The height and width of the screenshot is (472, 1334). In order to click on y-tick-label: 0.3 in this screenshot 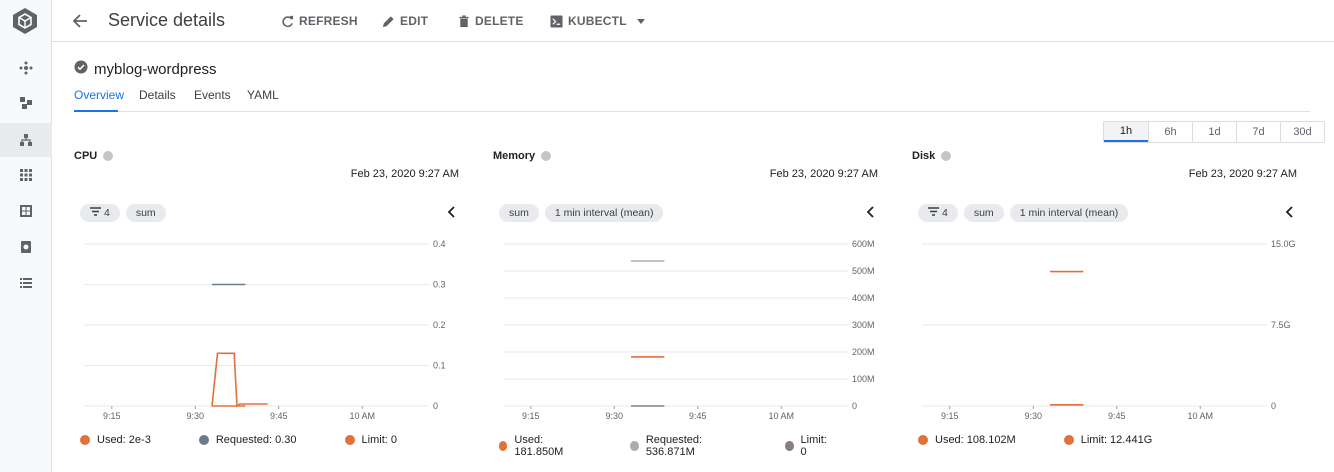, I will do `click(439, 285)`.